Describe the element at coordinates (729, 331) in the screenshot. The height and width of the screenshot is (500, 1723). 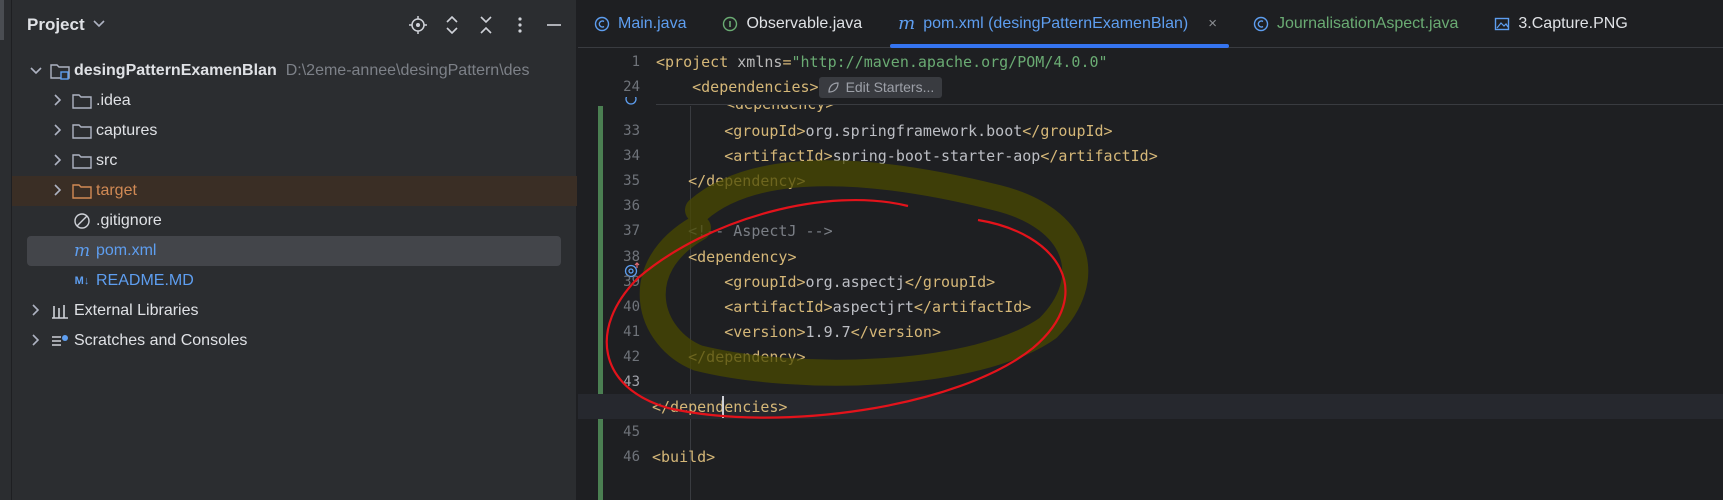
I see `code-token: <version>` at that location.